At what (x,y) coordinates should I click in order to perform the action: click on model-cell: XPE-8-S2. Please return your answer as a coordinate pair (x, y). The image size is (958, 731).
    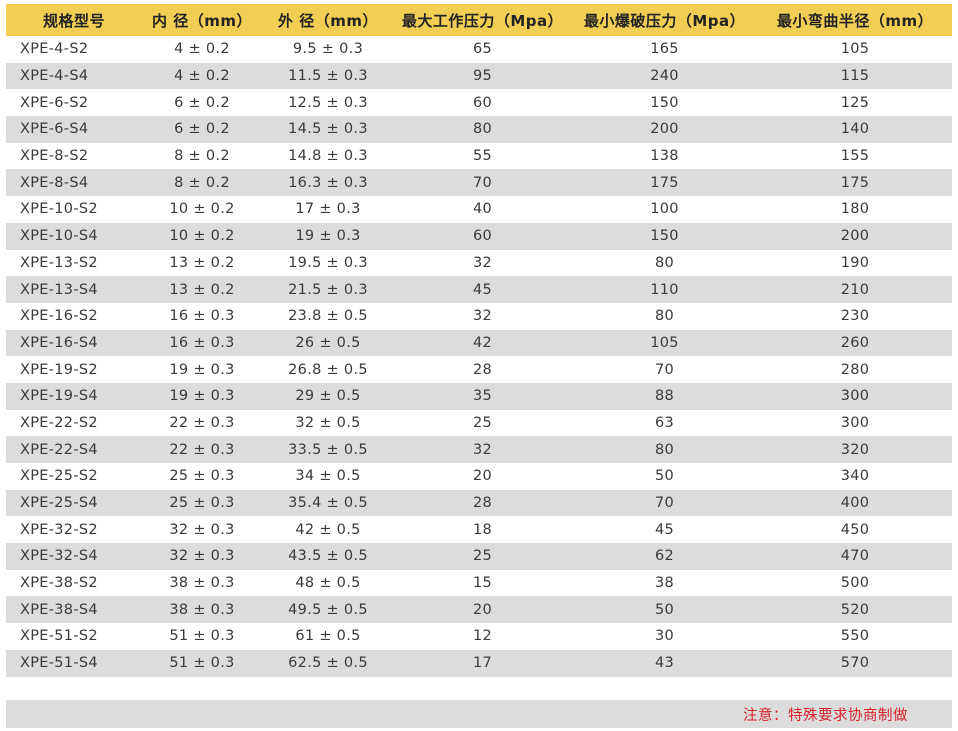
    Looking at the image, I should click on (74, 156).